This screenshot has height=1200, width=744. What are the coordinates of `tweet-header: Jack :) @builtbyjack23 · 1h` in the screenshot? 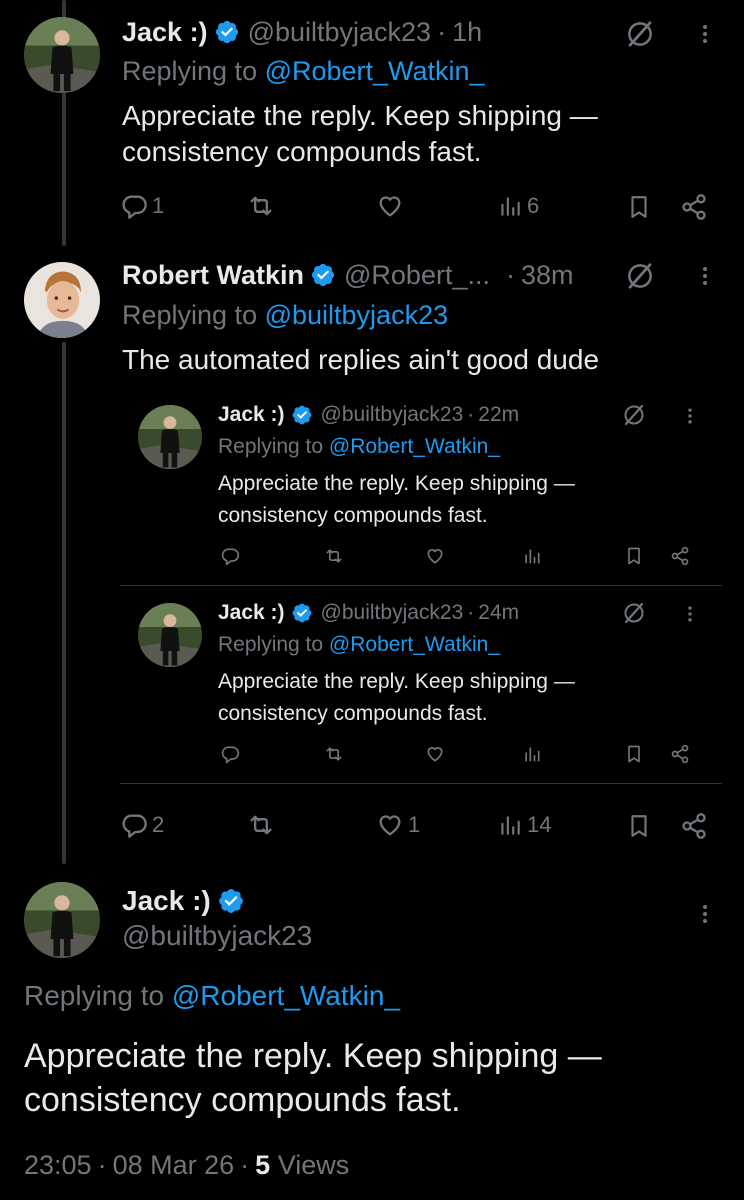 It's located at (302, 32).